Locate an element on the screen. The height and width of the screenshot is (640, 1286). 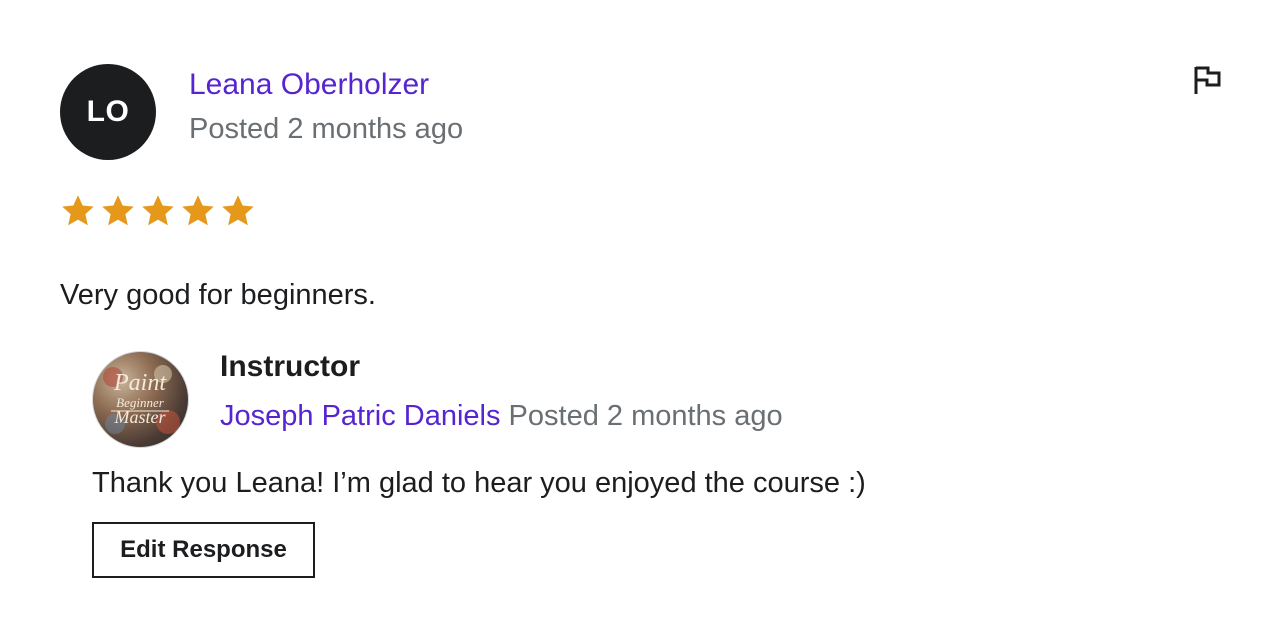
instructor-name-link: Joseph Patric Daniels is located at coordinates (360, 416).